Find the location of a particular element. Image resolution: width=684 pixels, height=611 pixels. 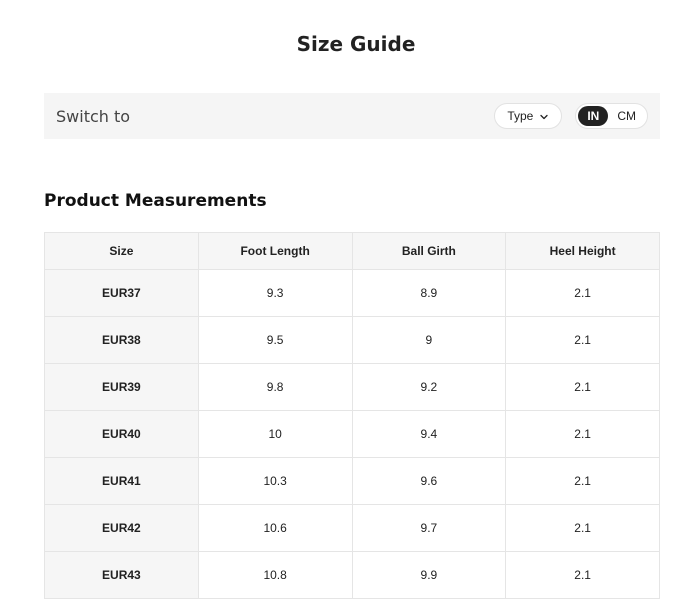

table-header-row: Size Foot Length Ball Girth Heel Height is located at coordinates (352, 251).